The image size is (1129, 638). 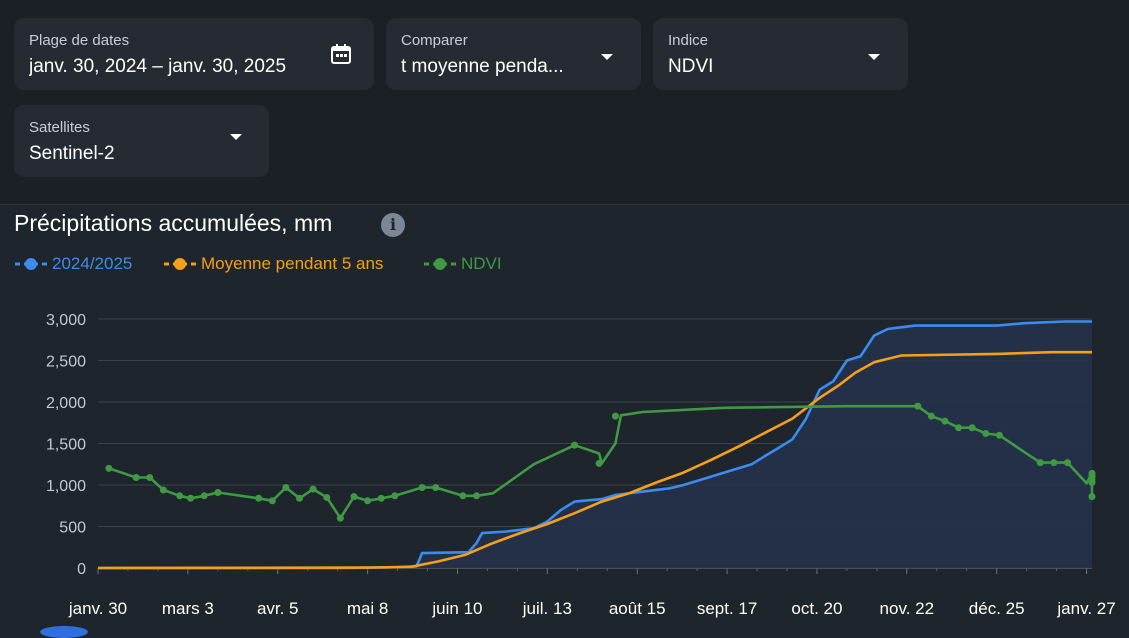 What do you see at coordinates (691, 66) in the screenshot?
I see `index-value: NDVI` at bounding box center [691, 66].